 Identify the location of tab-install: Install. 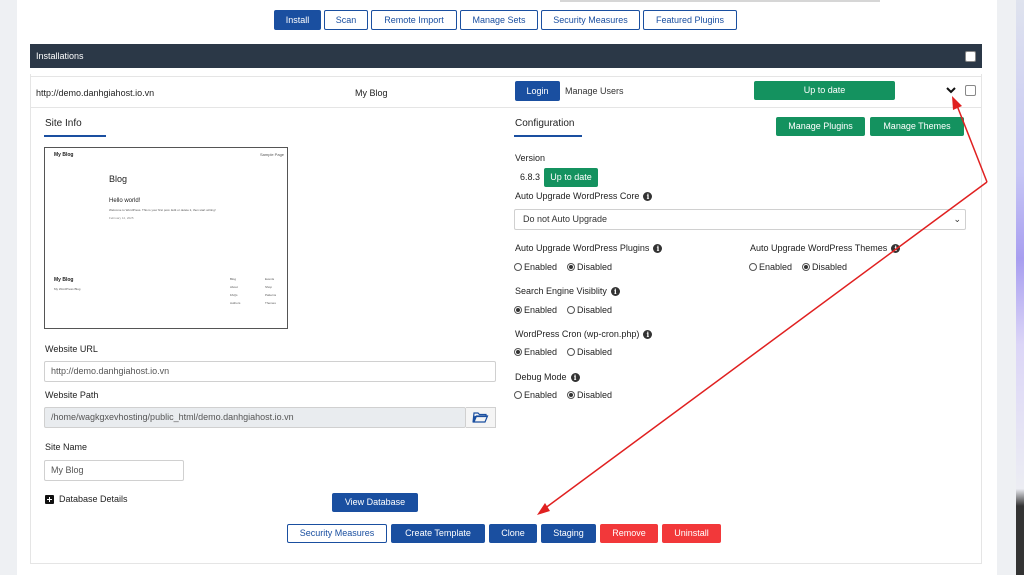
(297, 20).